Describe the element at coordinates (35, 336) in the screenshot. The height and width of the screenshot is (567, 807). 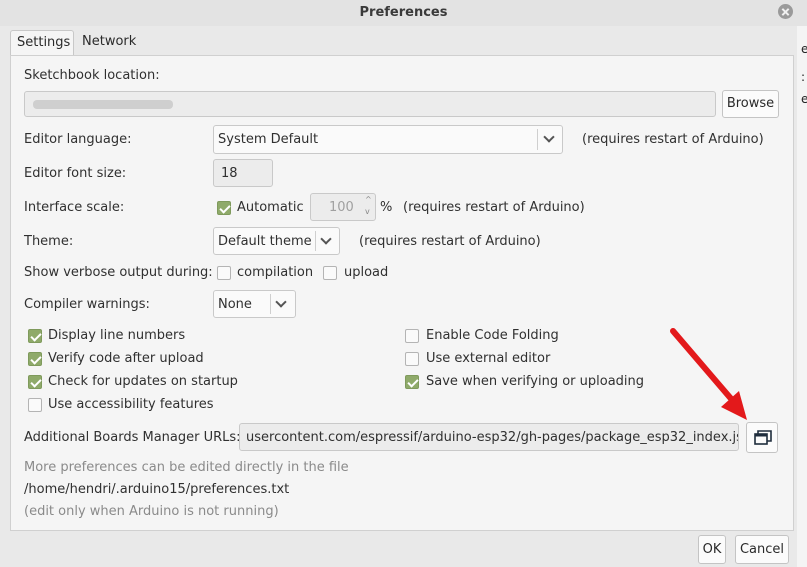
I see `display-line-numbers-checkbox` at that location.